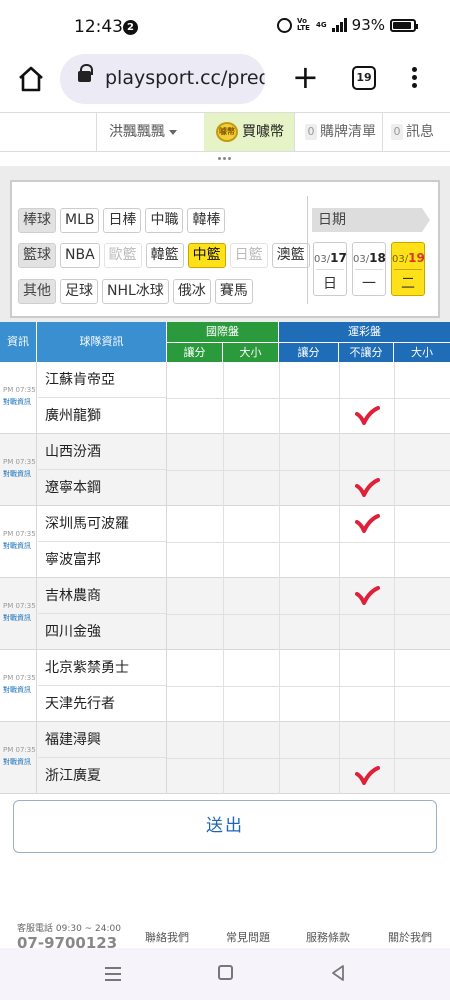 This screenshot has height=1000, width=450. Describe the element at coordinates (416, 132) in the screenshot. I see `messages-link: 0 訊息` at that location.